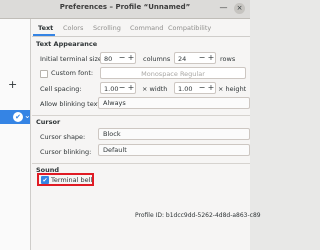 The image size is (320, 250). What do you see at coordinates (146, 28) in the screenshot?
I see `tab-command: Command` at bounding box center [146, 28].